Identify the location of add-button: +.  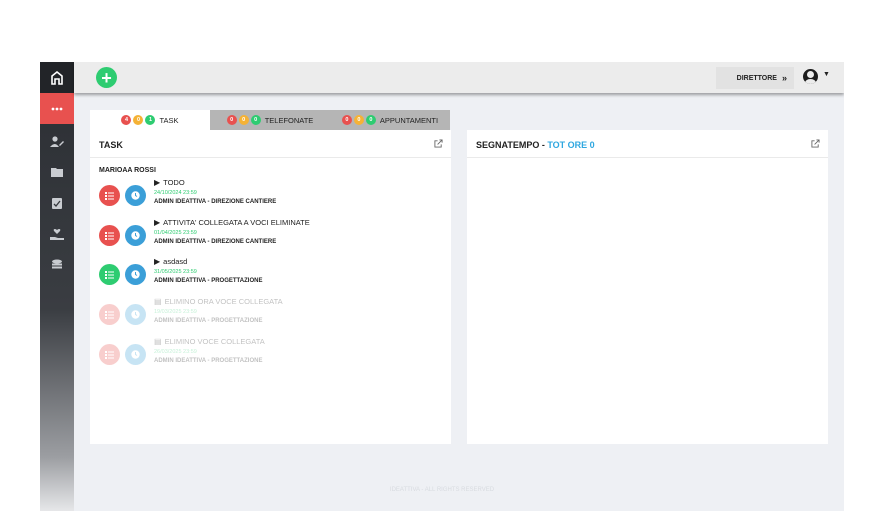
(106, 77).